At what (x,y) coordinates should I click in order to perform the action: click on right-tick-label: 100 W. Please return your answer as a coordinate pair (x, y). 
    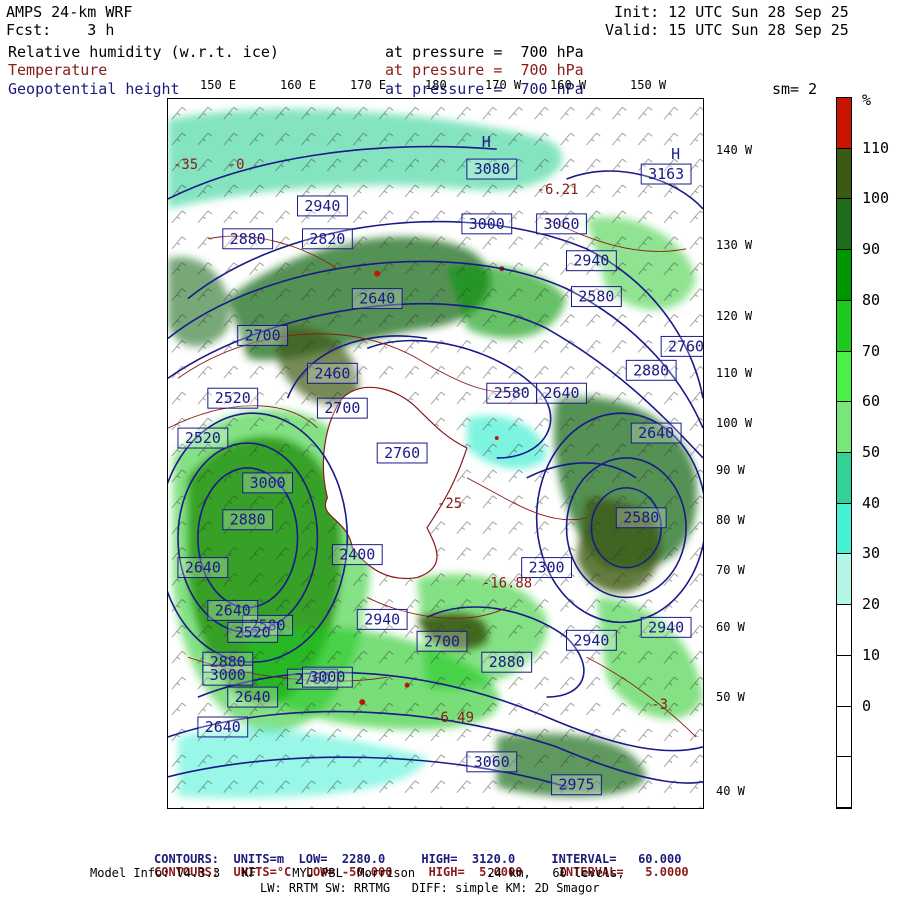
    Looking at the image, I should click on (734, 423).